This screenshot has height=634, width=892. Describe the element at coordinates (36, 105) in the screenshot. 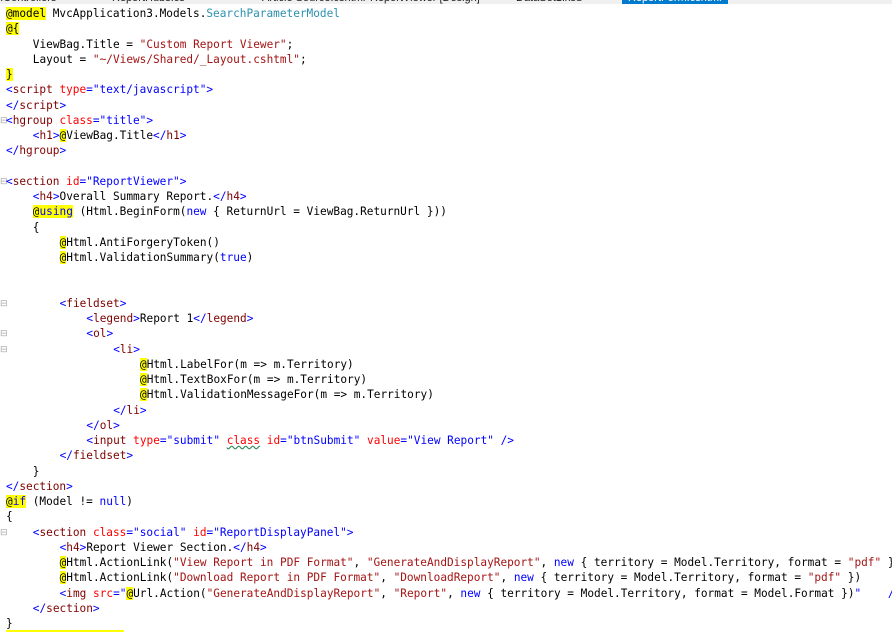

I see `code-line: </script>` at that location.